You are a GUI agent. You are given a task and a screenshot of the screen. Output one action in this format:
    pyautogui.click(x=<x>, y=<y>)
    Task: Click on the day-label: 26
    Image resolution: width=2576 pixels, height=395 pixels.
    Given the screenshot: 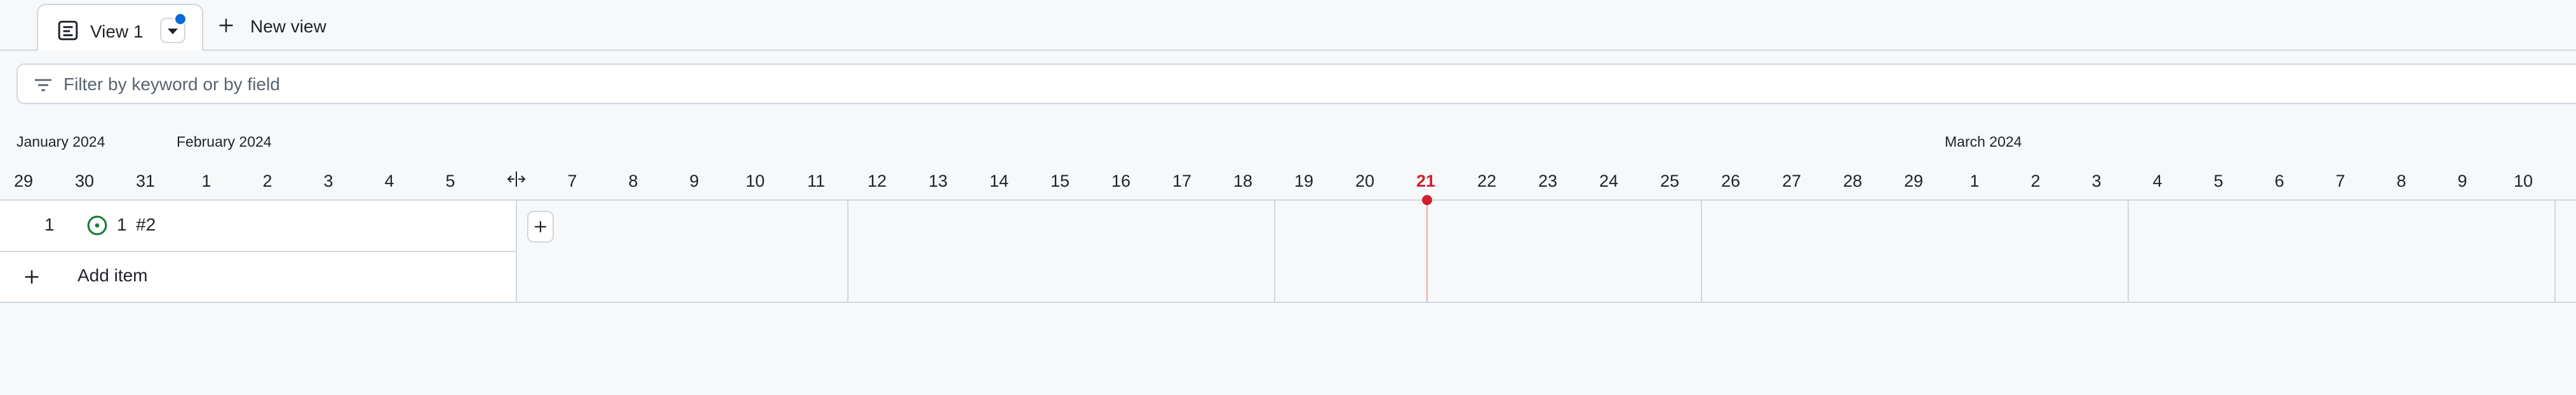 What is the action you would take?
    pyautogui.click(x=1731, y=181)
    